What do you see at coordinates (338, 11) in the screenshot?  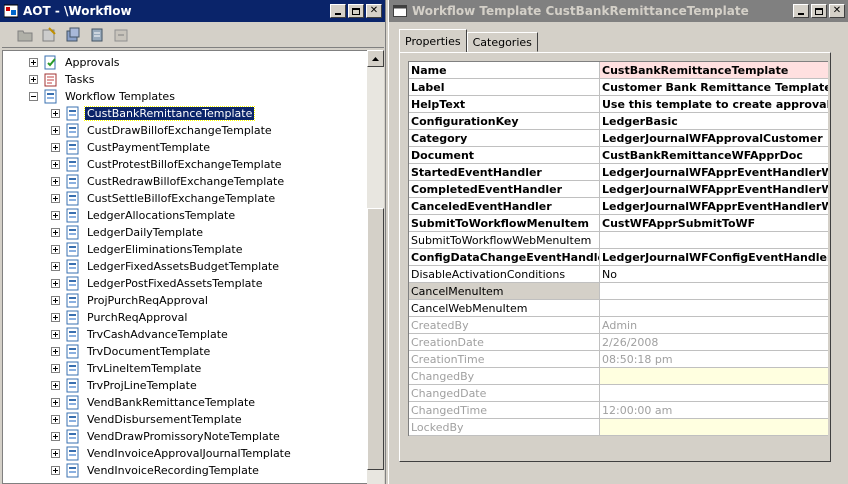 I see `minimize-button` at bounding box center [338, 11].